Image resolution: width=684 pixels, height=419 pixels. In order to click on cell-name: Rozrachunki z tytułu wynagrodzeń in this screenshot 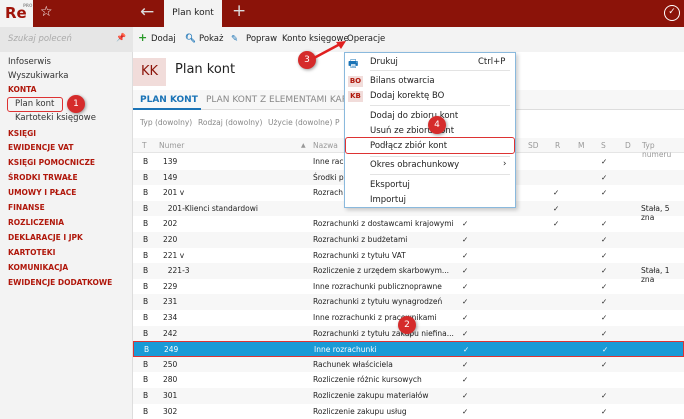, I will do `click(378, 302)`.